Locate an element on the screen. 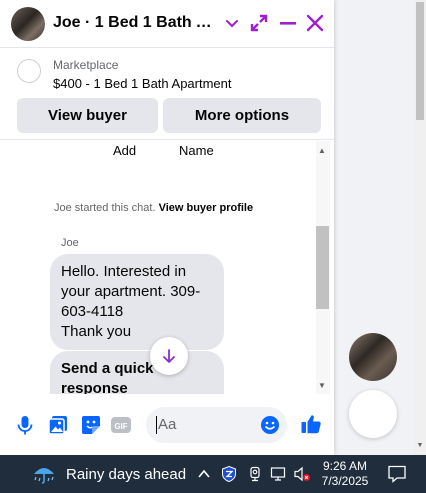 This screenshot has height=493, width=426. new-message-button is located at coordinates (373, 414).